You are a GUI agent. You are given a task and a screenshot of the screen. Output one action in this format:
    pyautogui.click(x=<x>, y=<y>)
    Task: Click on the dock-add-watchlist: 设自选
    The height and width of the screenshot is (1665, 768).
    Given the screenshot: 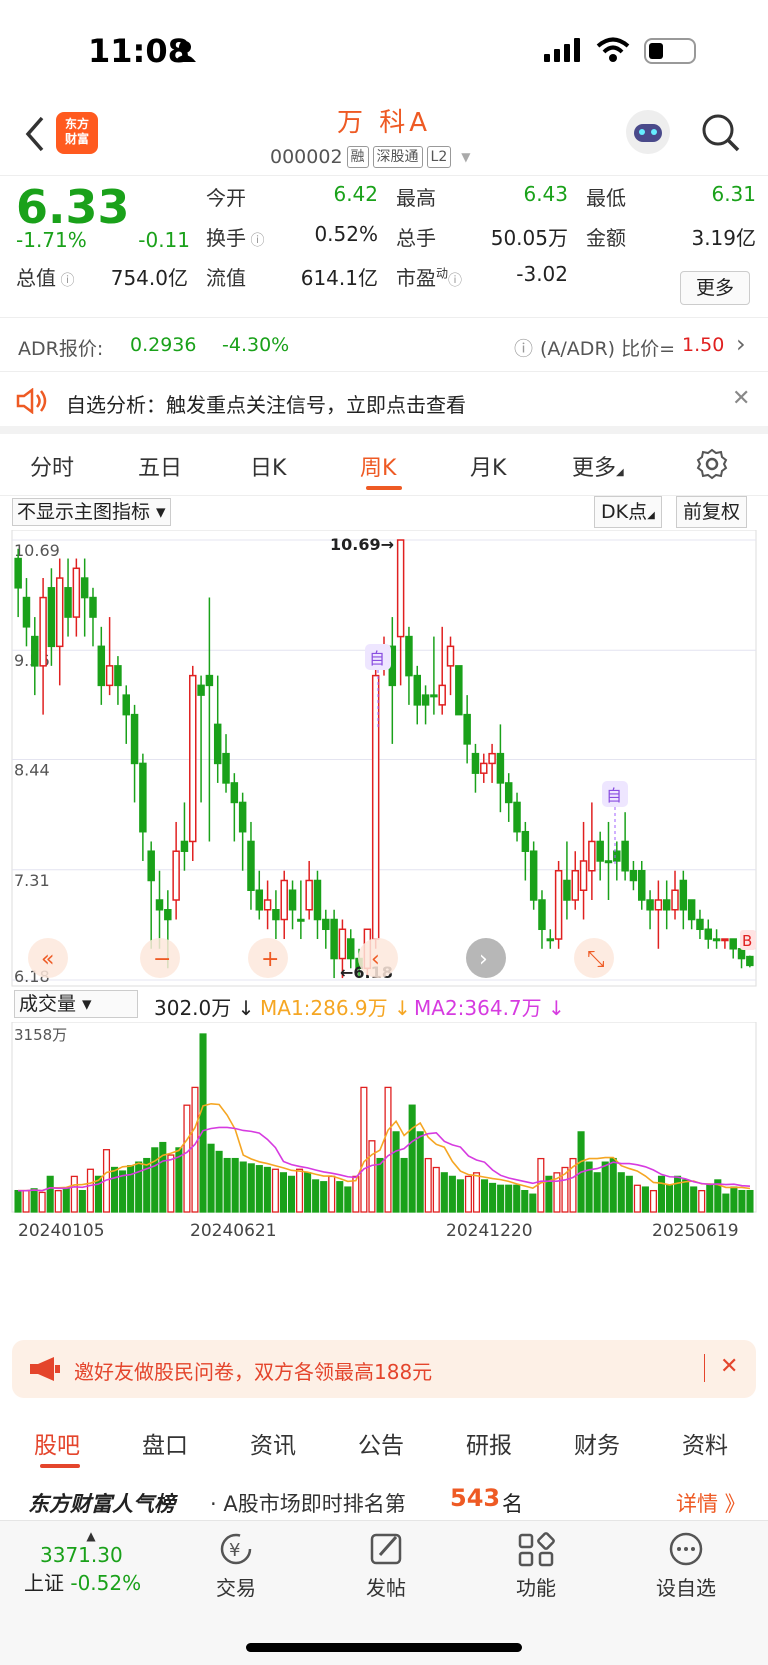 What is the action you would take?
    pyautogui.click(x=686, y=1566)
    